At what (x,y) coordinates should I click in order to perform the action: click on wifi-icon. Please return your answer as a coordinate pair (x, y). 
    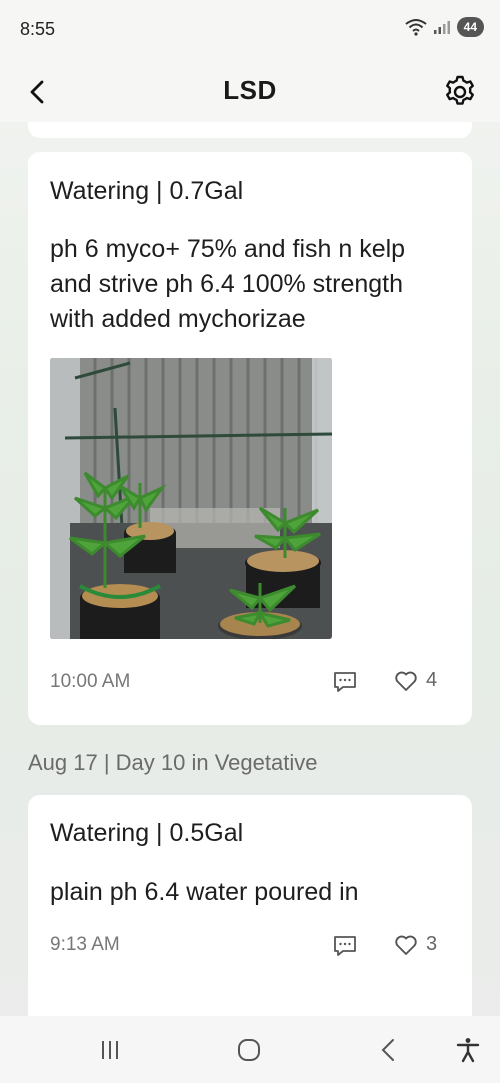
    Looking at the image, I should click on (416, 27).